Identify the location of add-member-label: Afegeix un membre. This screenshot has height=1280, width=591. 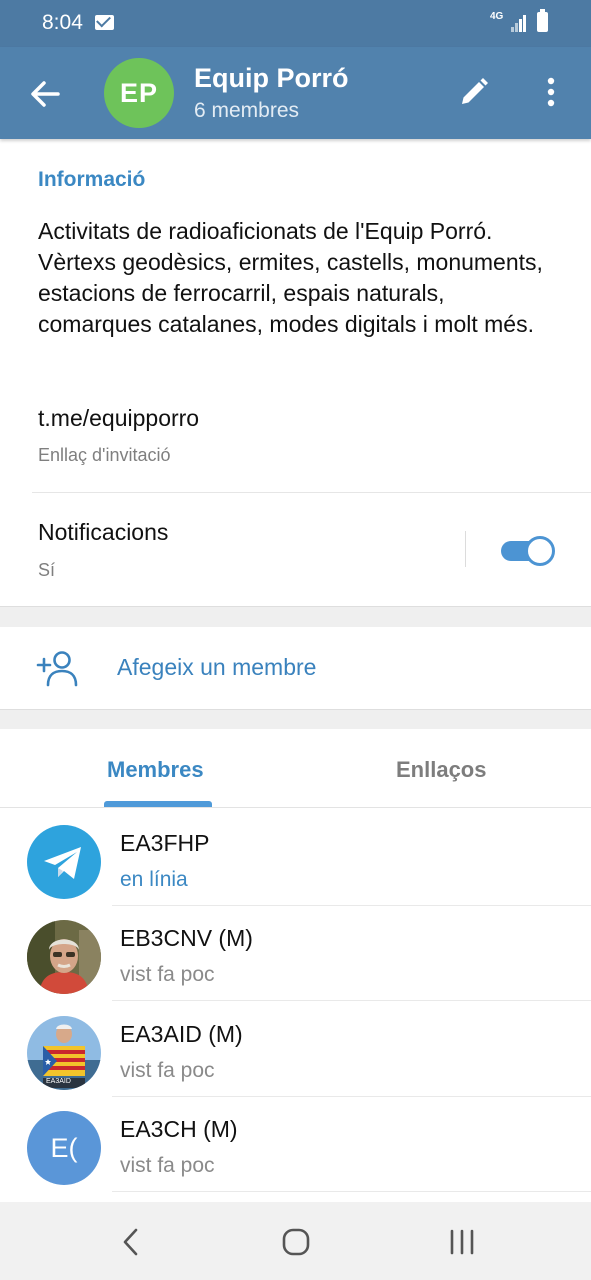
(217, 667).